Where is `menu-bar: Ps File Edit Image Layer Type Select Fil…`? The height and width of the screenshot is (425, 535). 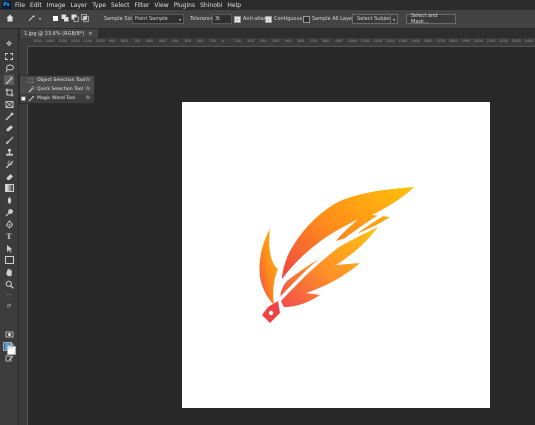 menu-bar: Ps File Edit Image Layer Type Select Fil… is located at coordinates (267, 5).